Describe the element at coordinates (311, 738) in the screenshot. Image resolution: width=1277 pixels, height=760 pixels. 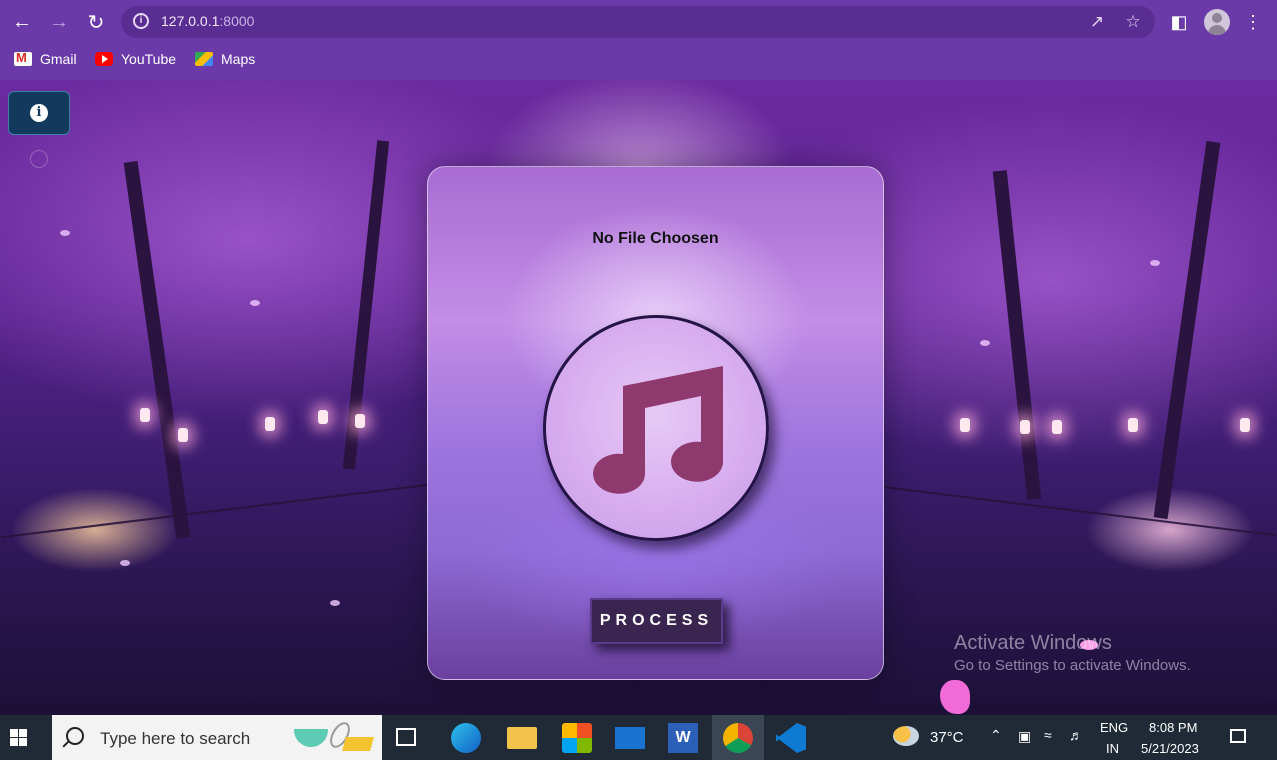
I see `search-highlight-bowl-icon` at that location.